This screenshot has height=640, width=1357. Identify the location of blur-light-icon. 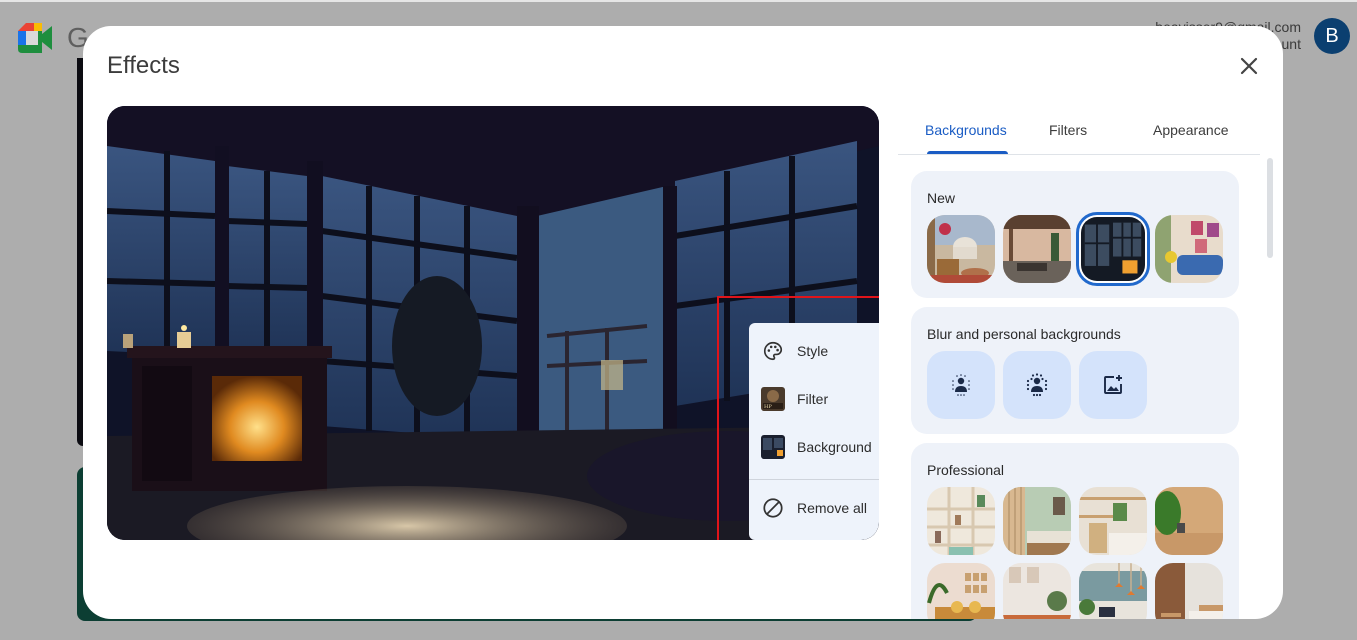
(961, 385).